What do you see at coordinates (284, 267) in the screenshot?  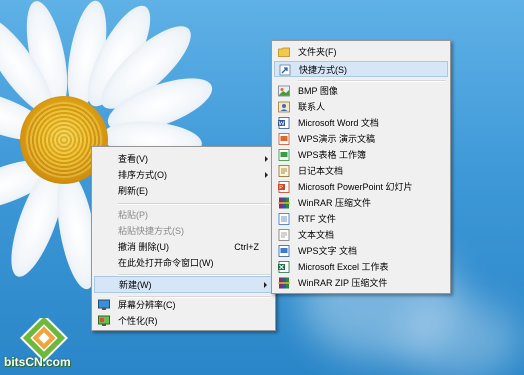 I see `excel-icon` at bounding box center [284, 267].